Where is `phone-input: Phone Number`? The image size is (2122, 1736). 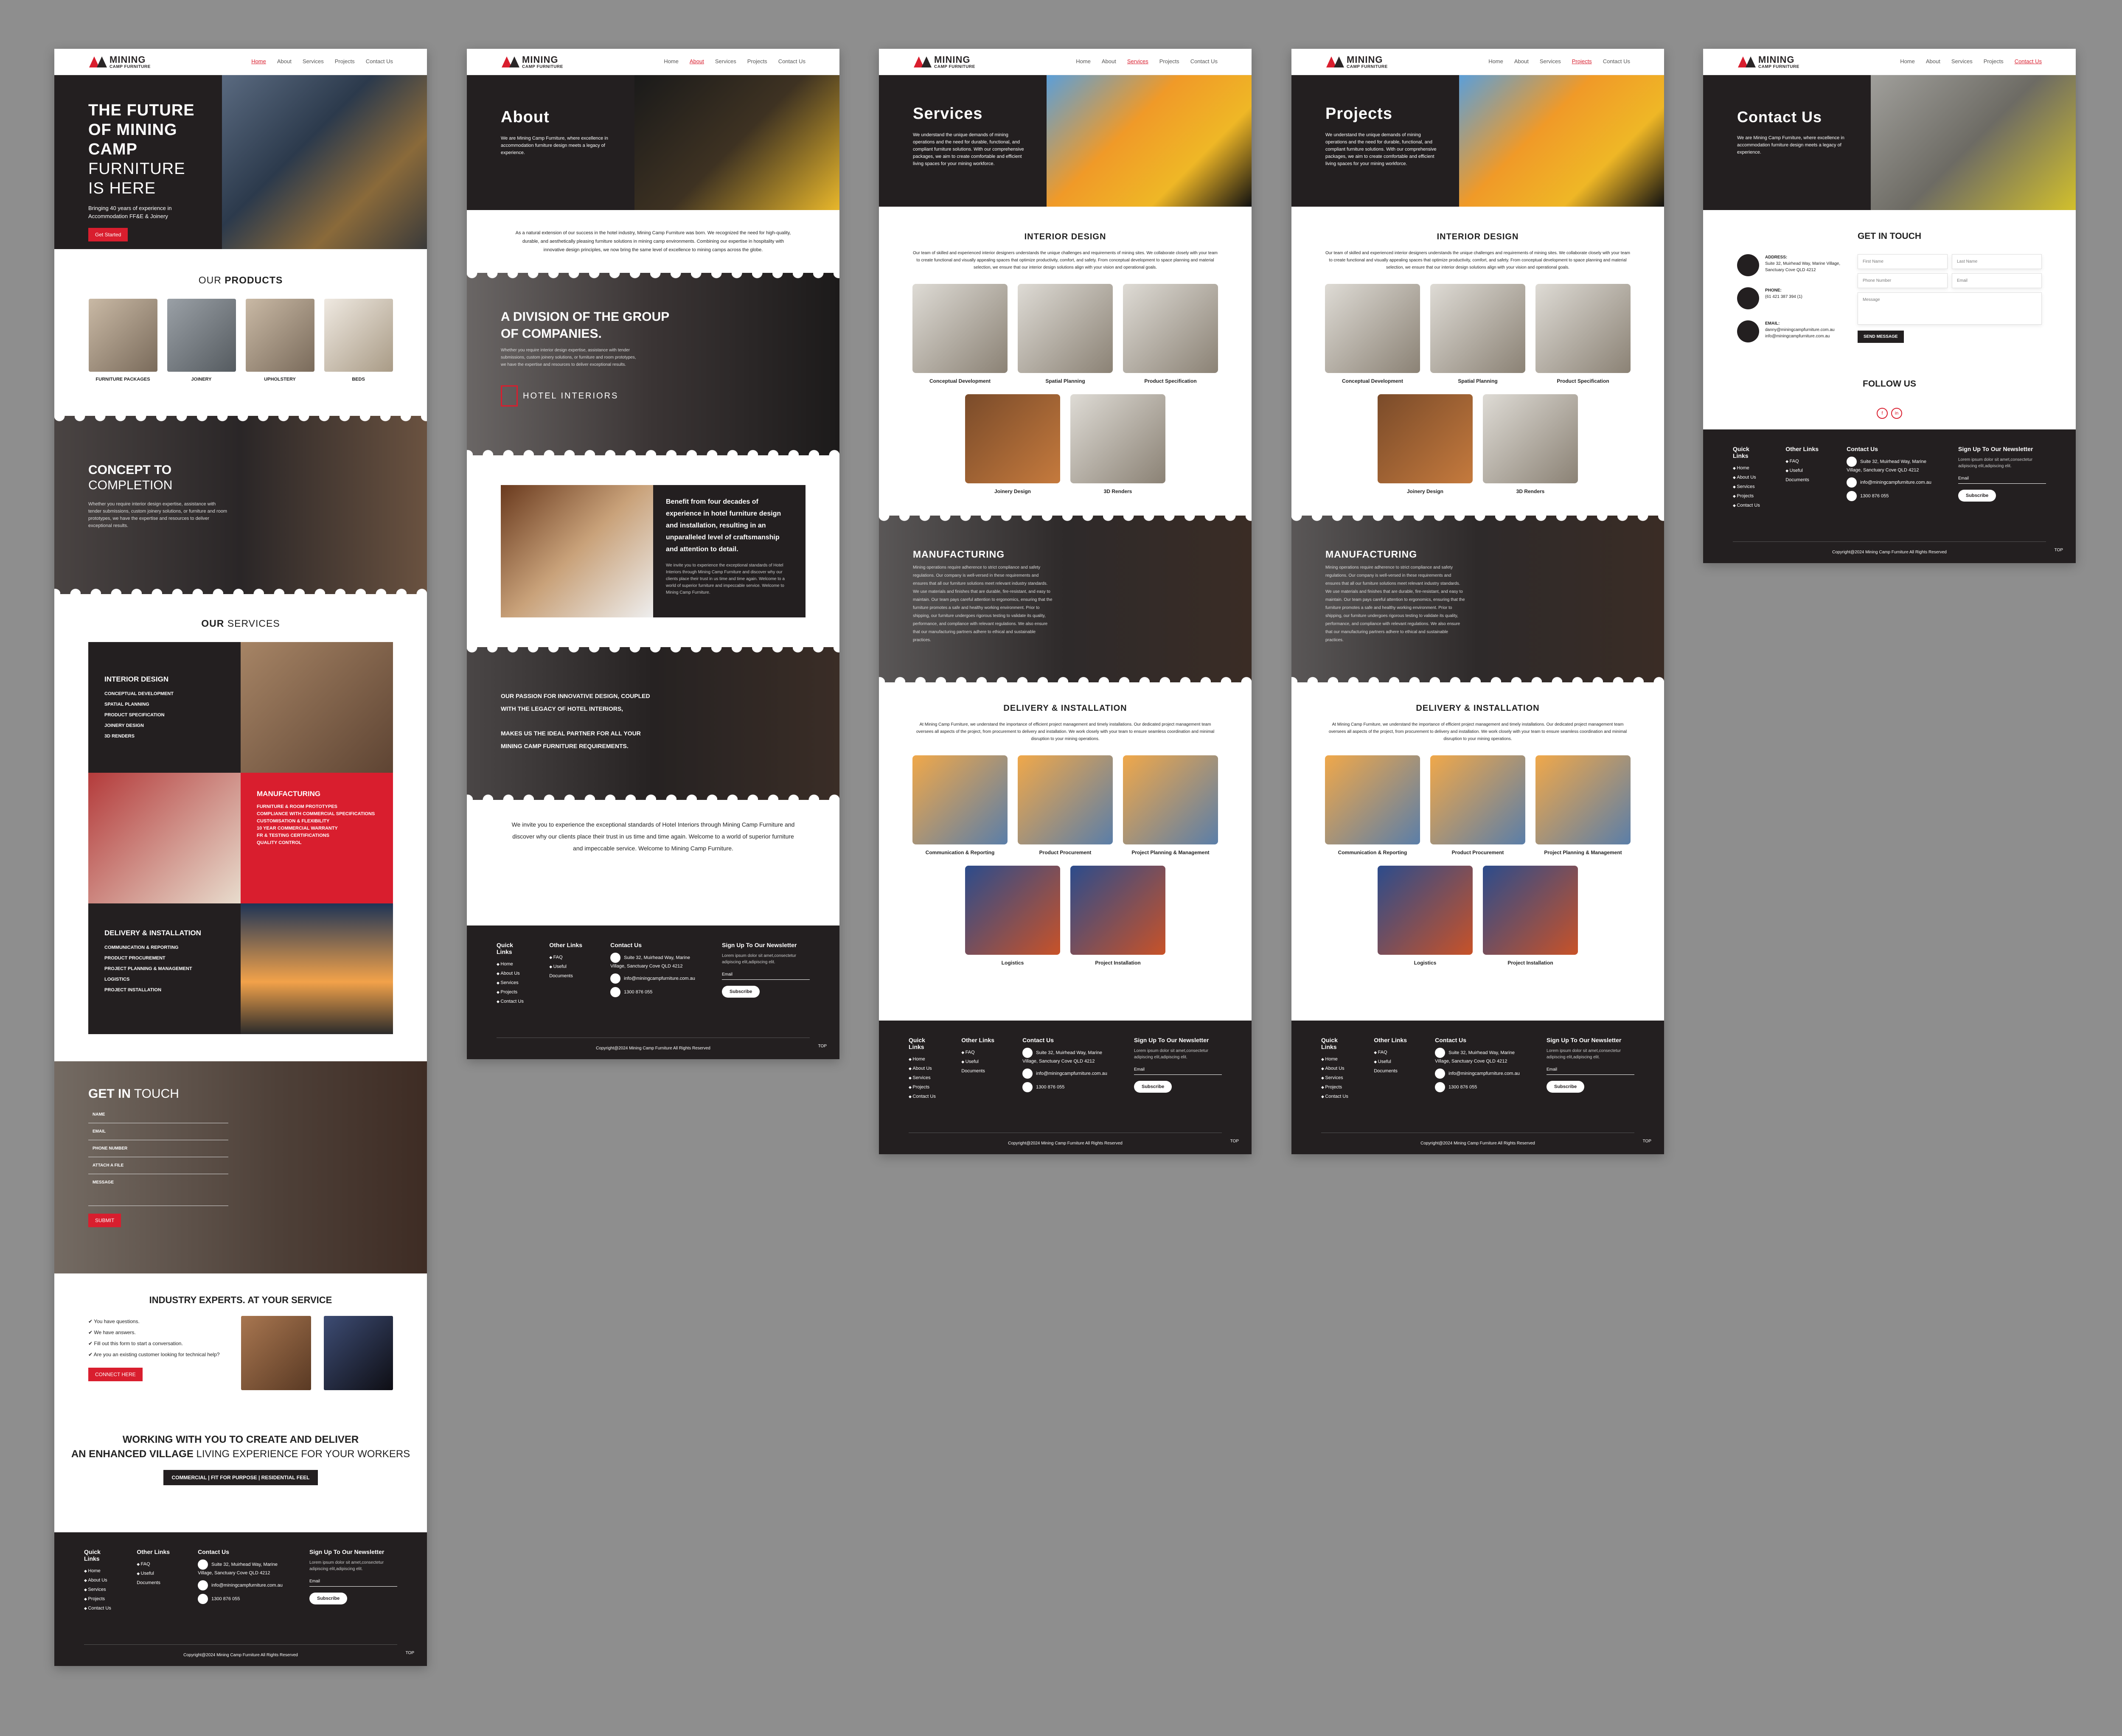
phone-input: Phone Number is located at coordinates (1903, 280).